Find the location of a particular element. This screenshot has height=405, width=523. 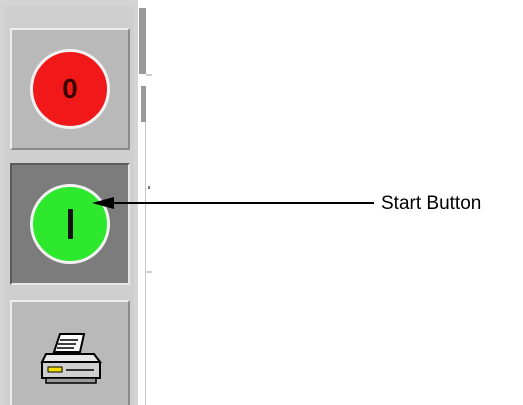

start-button-bar is located at coordinates (70, 224).